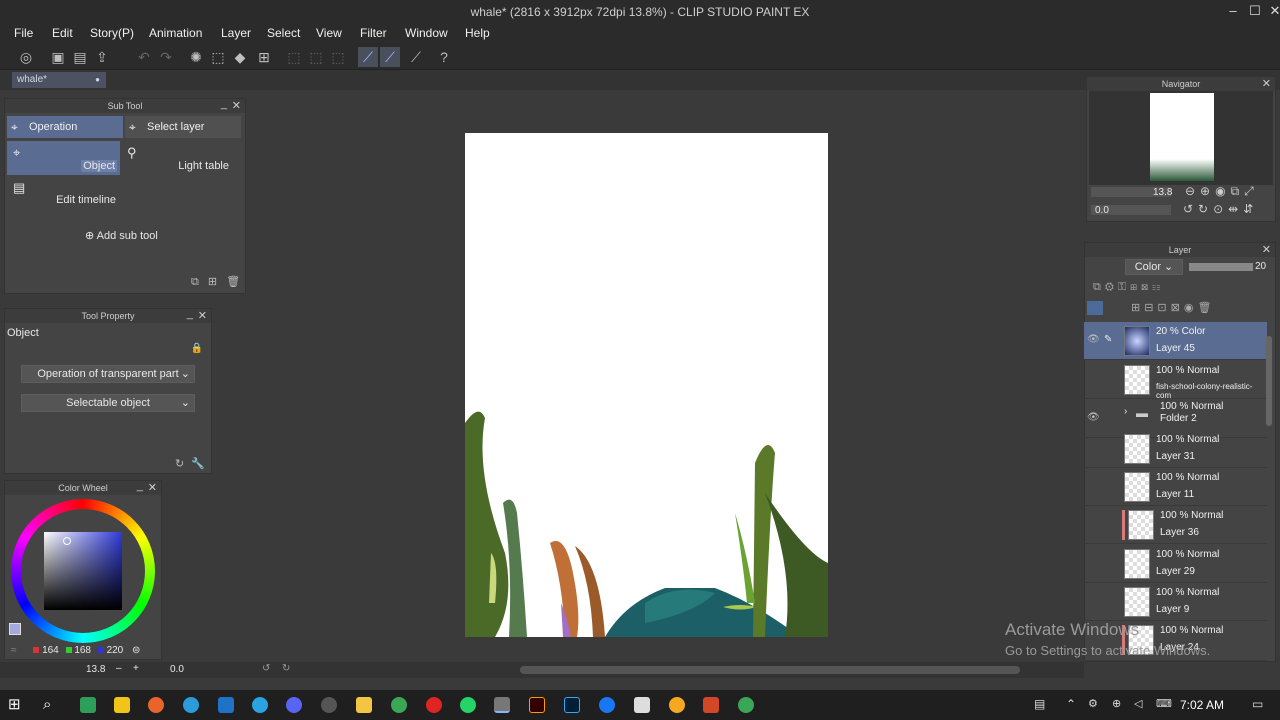 Image resolution: width=1280 pixels, height=720 pixels. I want to click on navigator-rotate-buttons: ↺↻⊙⇹⇵, so click(1220, 209).